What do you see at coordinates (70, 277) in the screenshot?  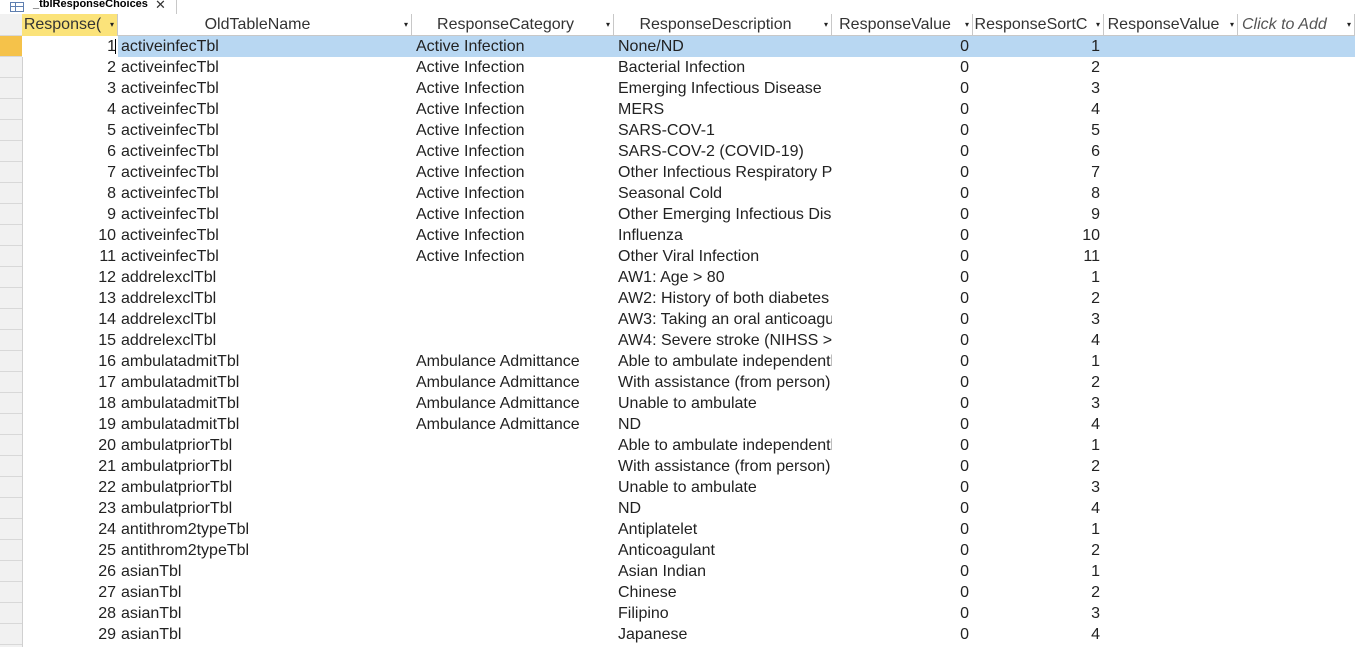 I see `cell-response-id: 12` at bounding box center [70, 277].